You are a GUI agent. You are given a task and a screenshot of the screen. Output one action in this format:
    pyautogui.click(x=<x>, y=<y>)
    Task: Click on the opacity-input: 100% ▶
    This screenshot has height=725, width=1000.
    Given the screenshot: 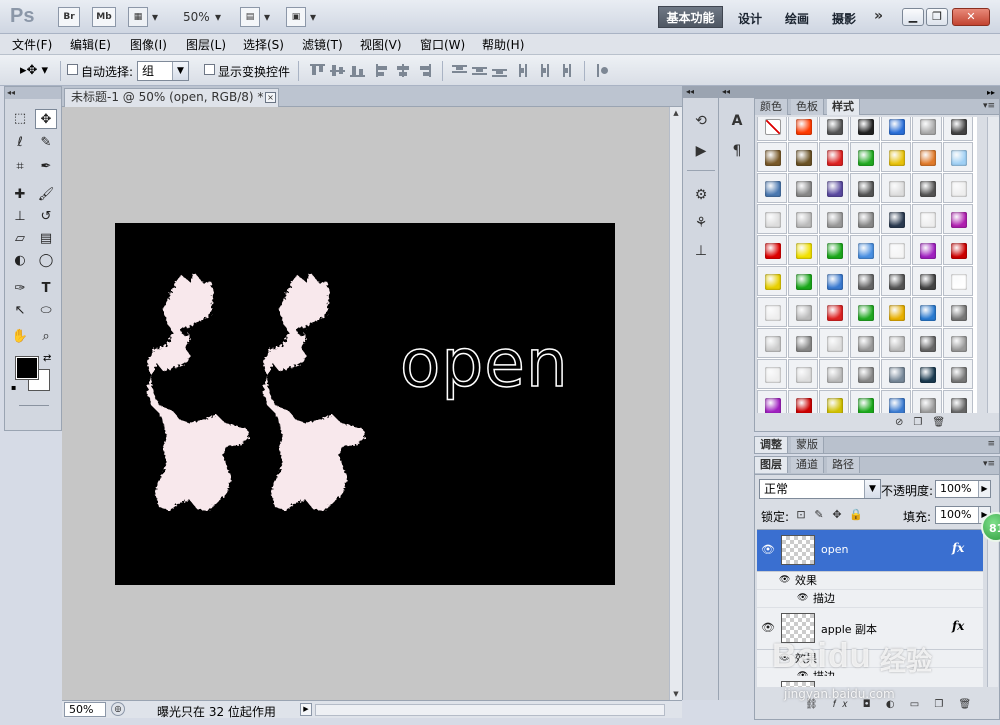 What is the action you would take?
    pyautogui.click(x=963, y=489)
    